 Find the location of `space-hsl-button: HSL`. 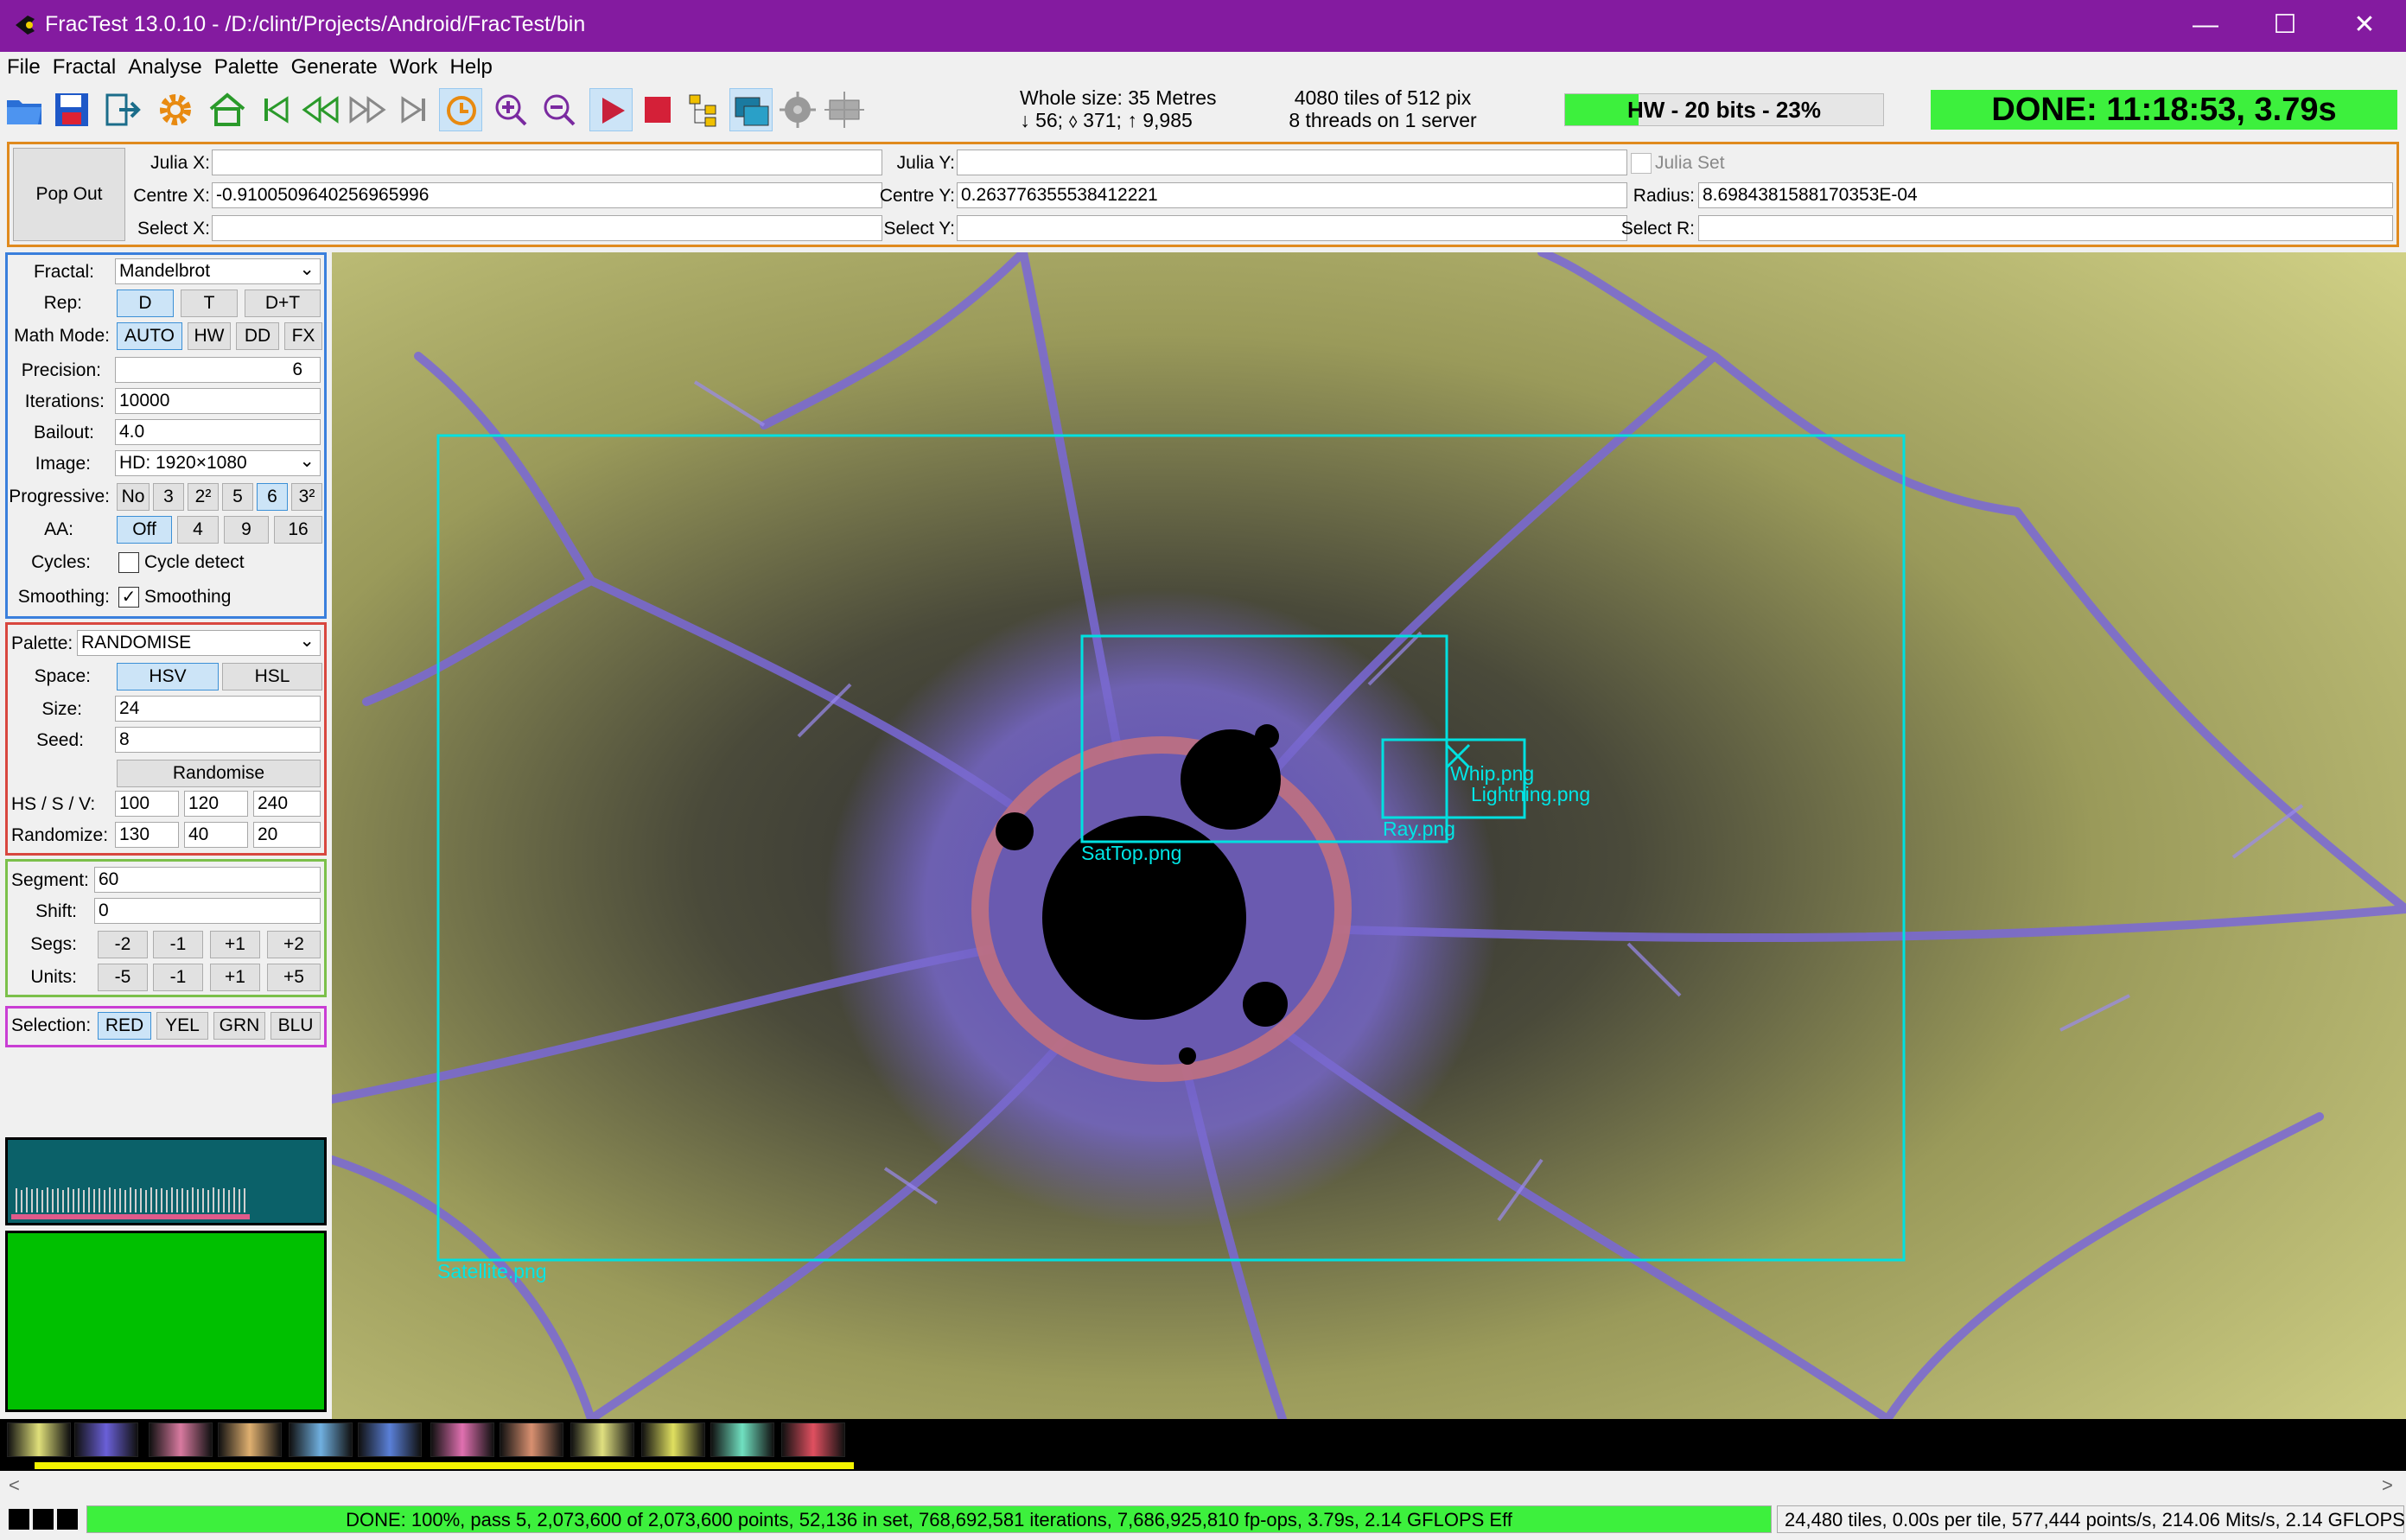

space-hsl-button: HSL is located at coordinates (272, 676).